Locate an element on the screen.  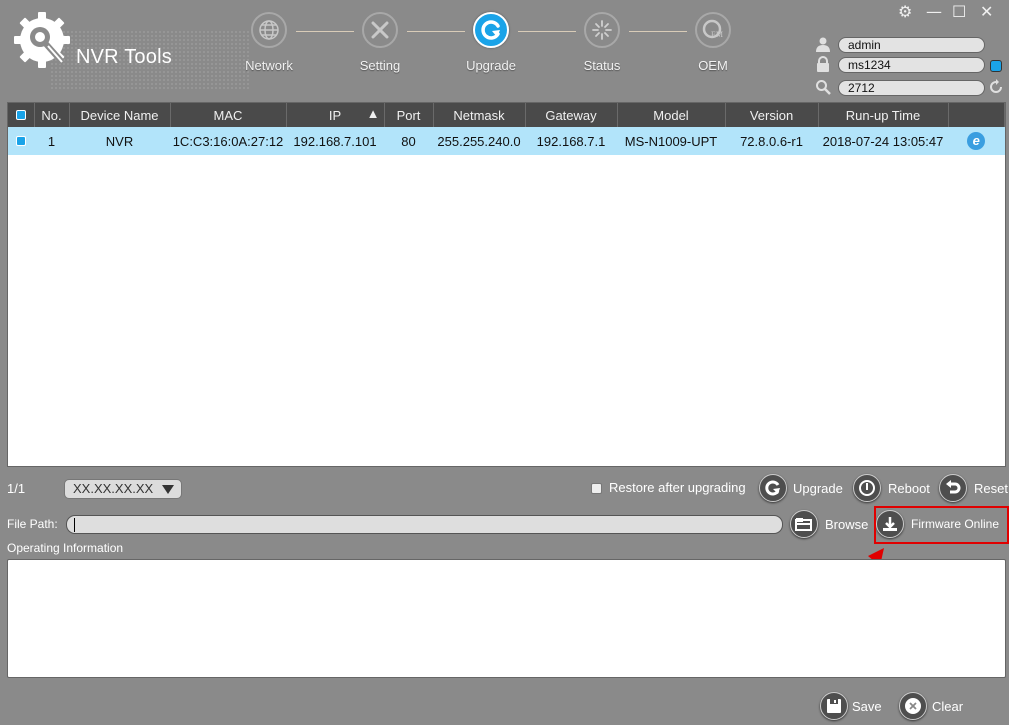
search-input: 2712 is located at coordinates (911, 88).